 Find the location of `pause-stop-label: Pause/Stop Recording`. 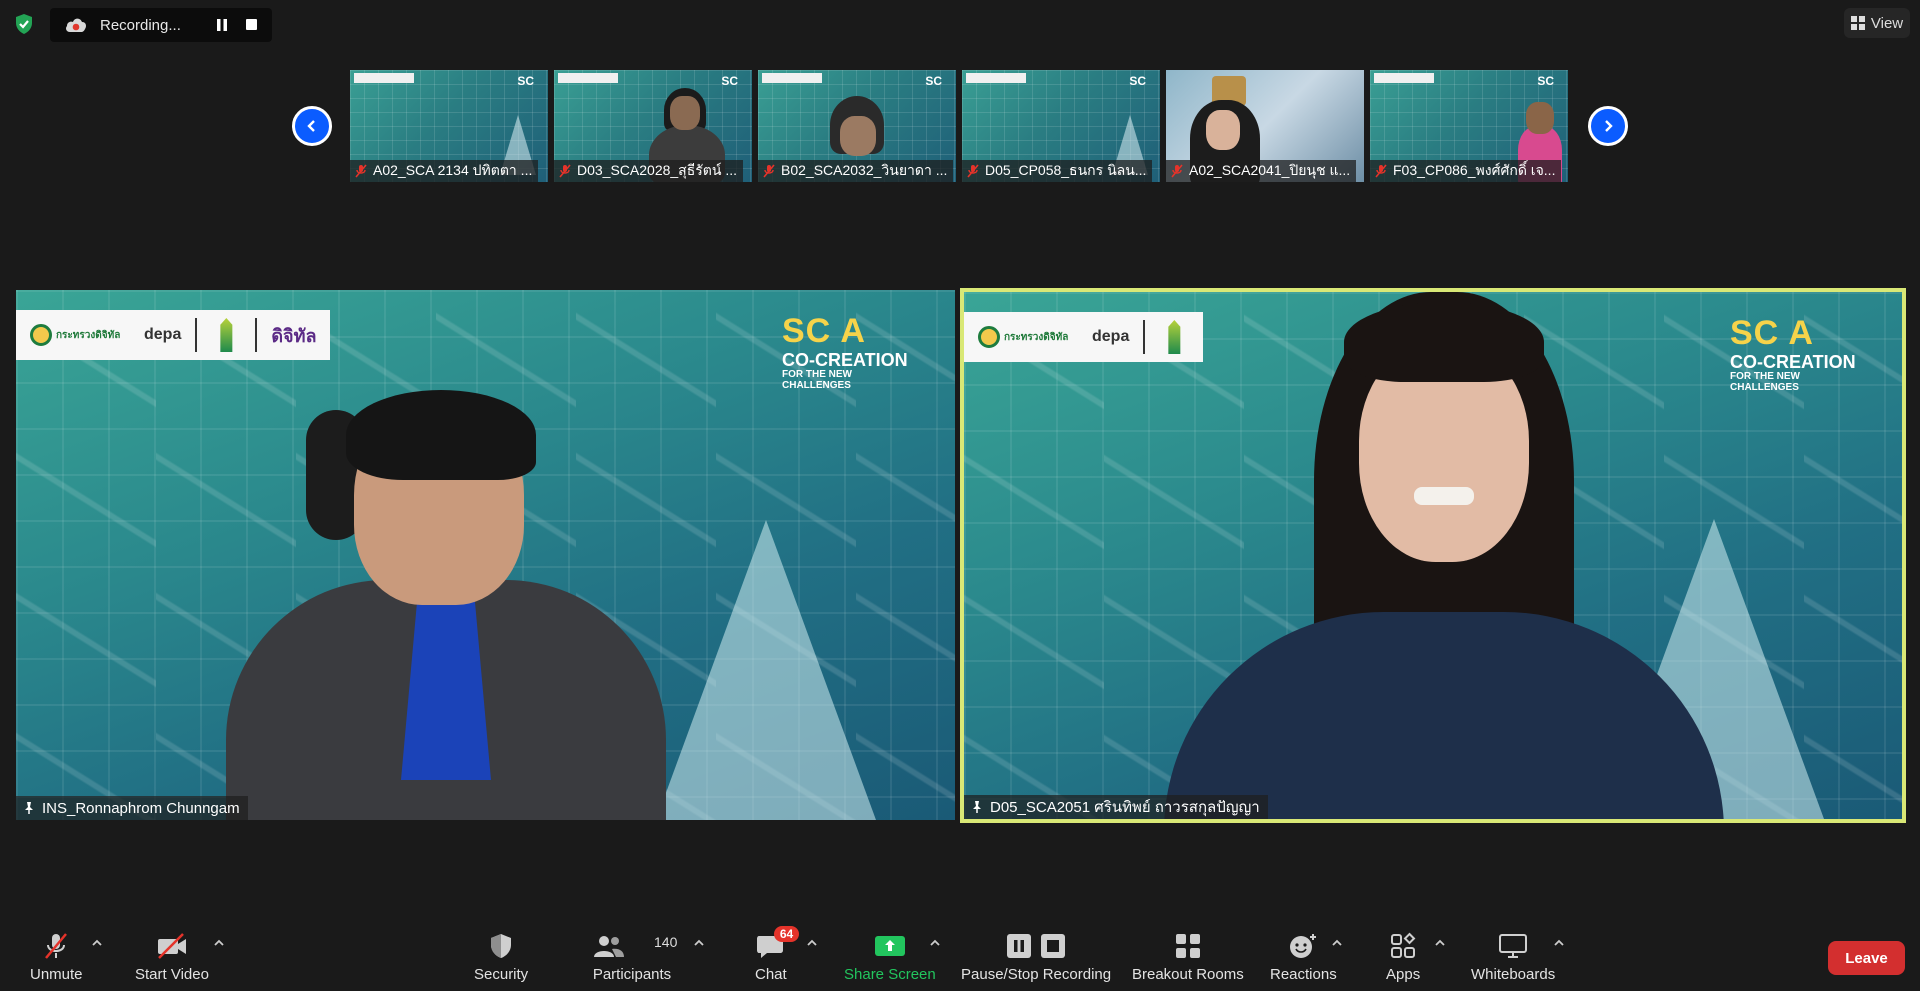

pause-stop-label: Pause/Stop Recording is located at coordinates (1036, 974).